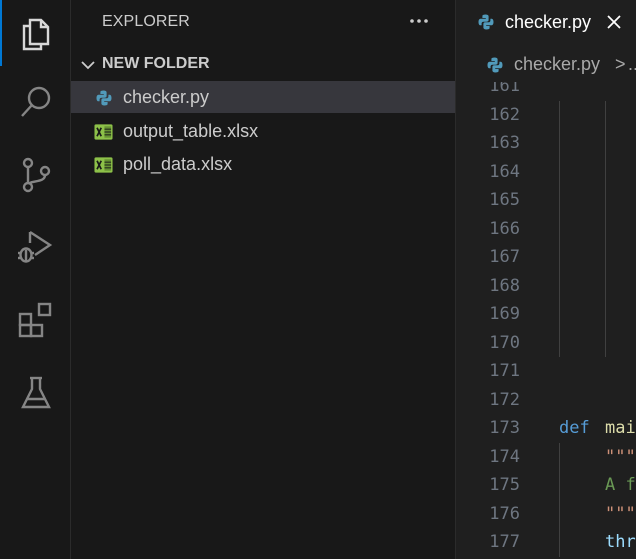  I want to click on code-line: 176 """, so click(546, 513).